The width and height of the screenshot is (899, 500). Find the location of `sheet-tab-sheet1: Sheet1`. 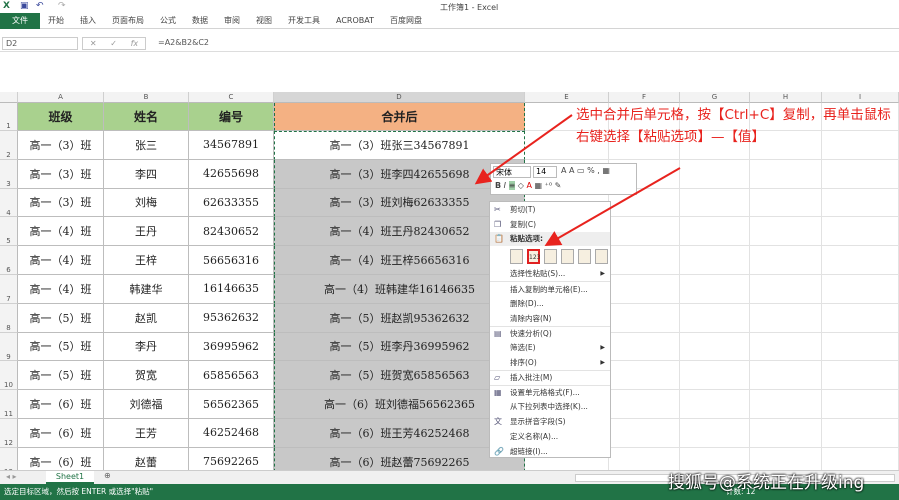

sheet-tab-sheet1: Sheet1 is located at coordinates (70, 477).